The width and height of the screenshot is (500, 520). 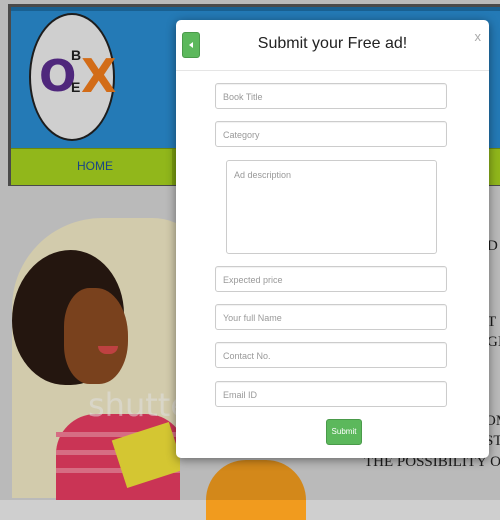 What do you see at coordinates (331, 134) in the screenshot?
I see `category-input: Category` at bounding box center [331, 134].